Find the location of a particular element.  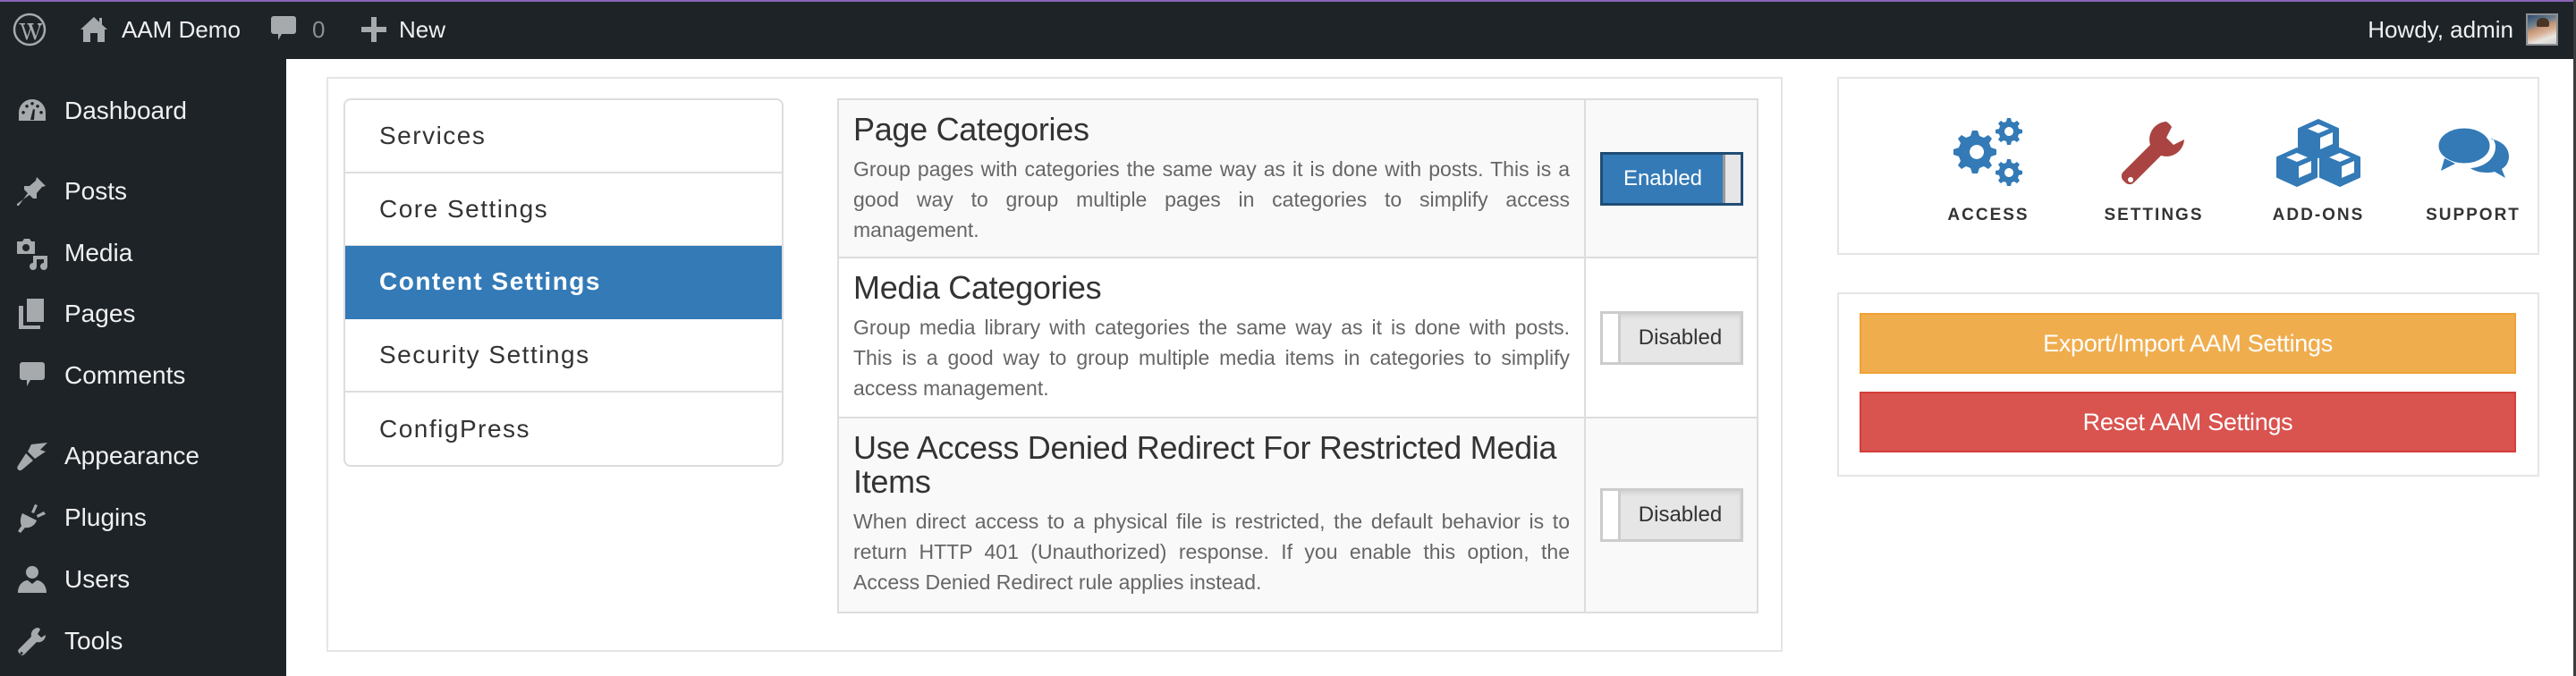

admin-bar: AAM Demo 0 New Howdy, admin is located at coordinates (1288, 29).